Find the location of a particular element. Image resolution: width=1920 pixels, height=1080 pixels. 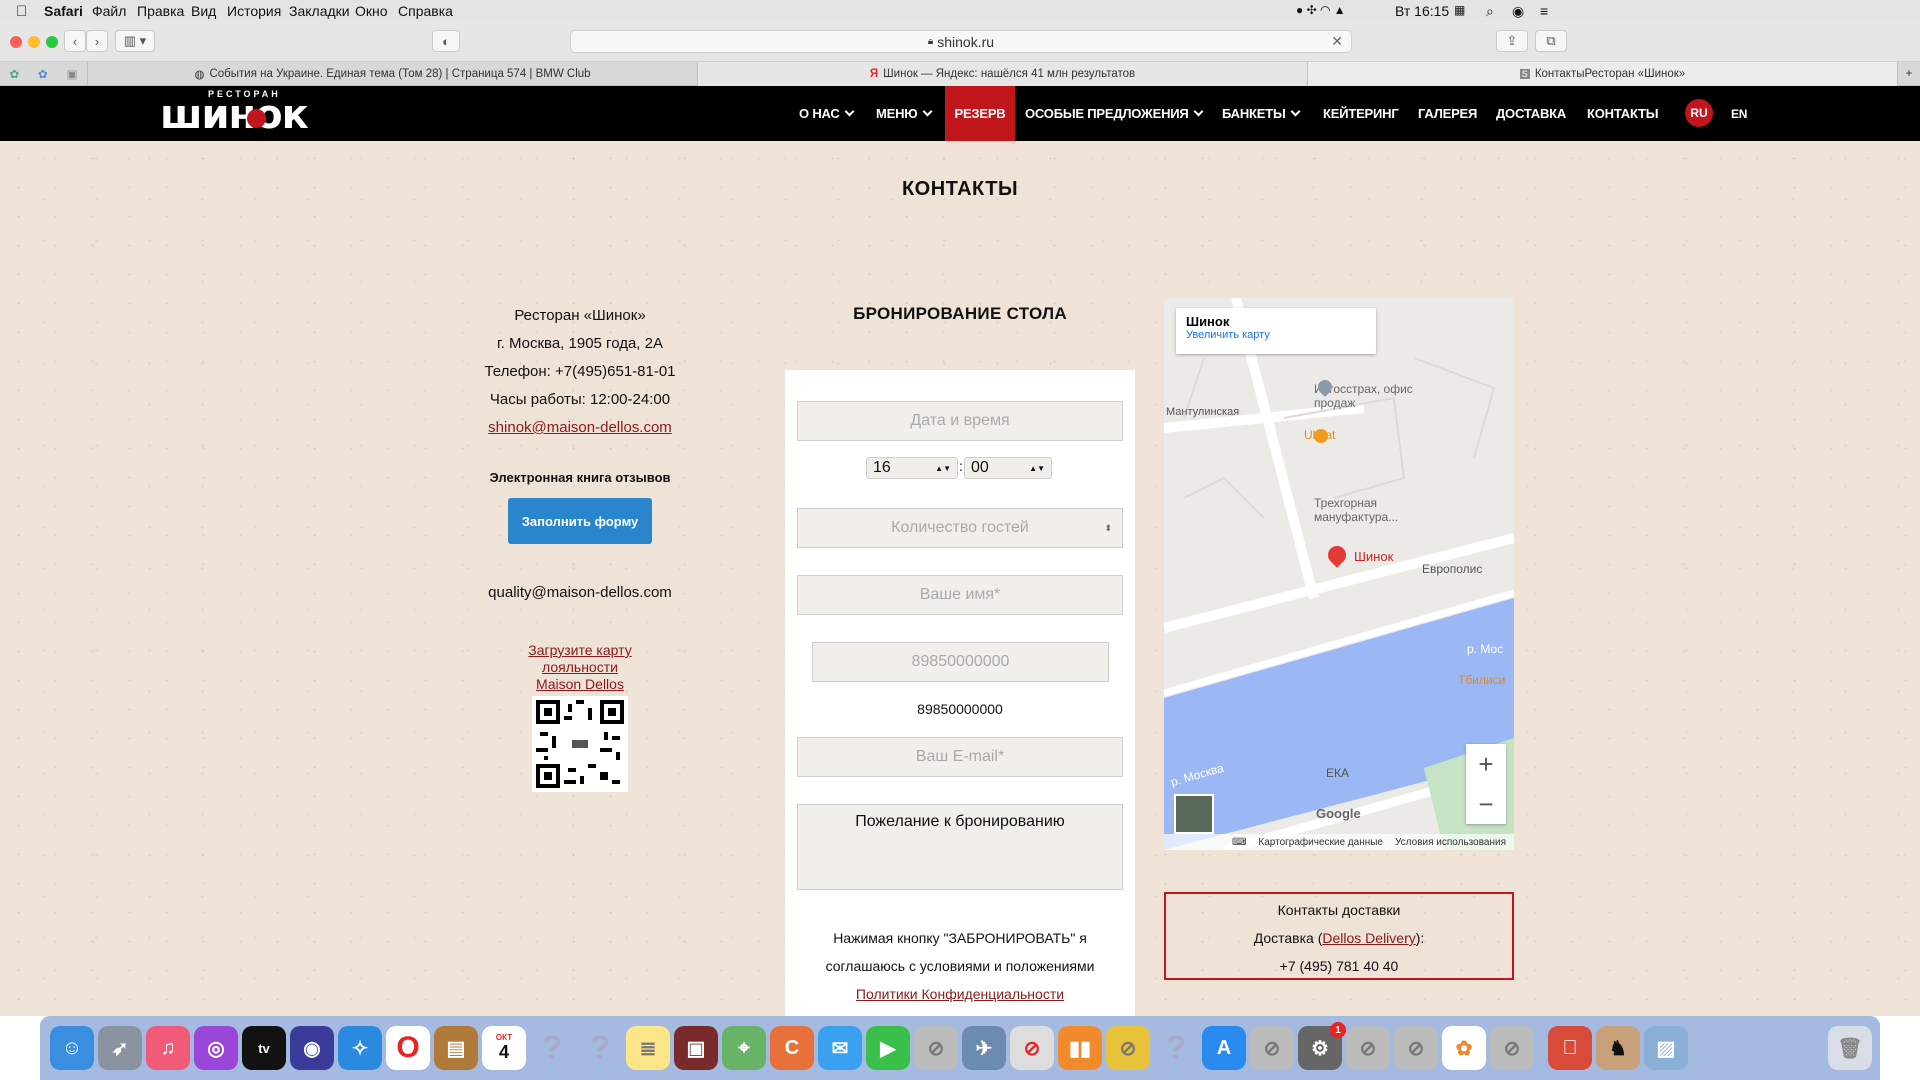

hour-select: 16 ▲▼ is located at coordinates (912, 468).